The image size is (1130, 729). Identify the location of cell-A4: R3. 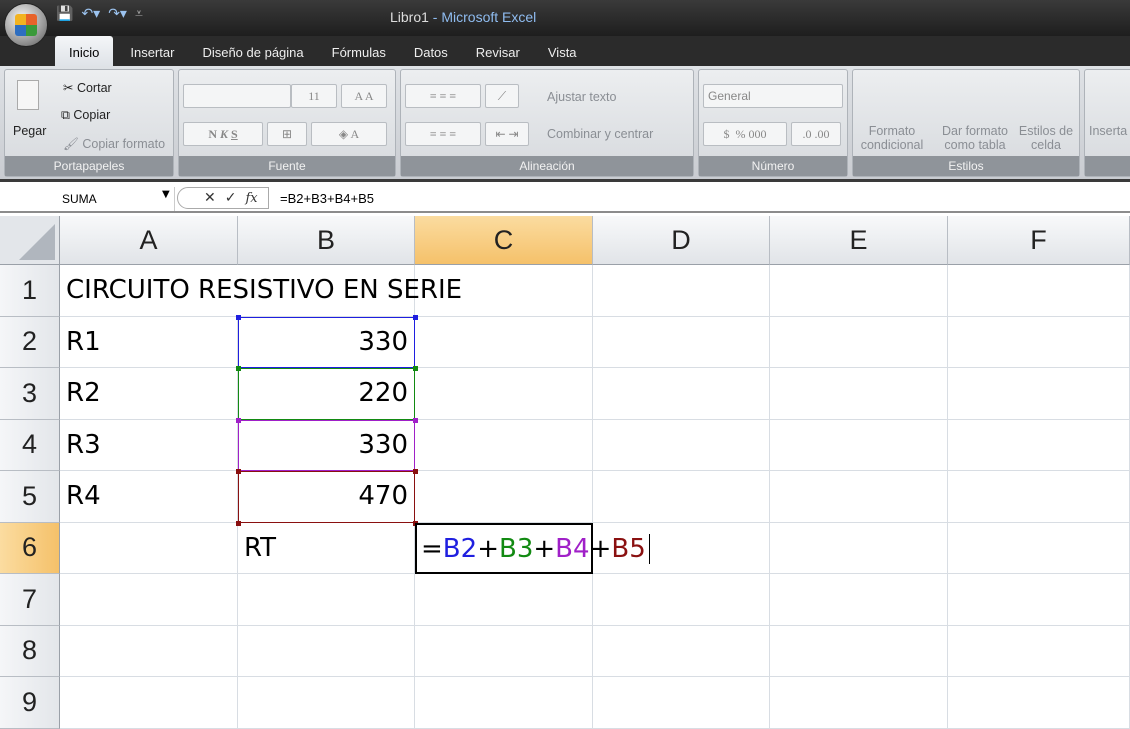
(149, 445).